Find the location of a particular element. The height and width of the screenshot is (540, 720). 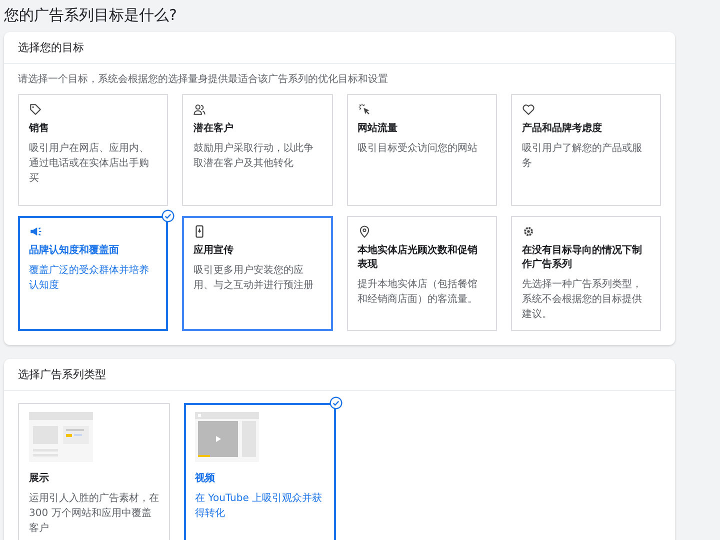

goal-description: 鼓励用户采取行动，以此争取潜在客户及其他转化 is located at coordinates (253, 156).